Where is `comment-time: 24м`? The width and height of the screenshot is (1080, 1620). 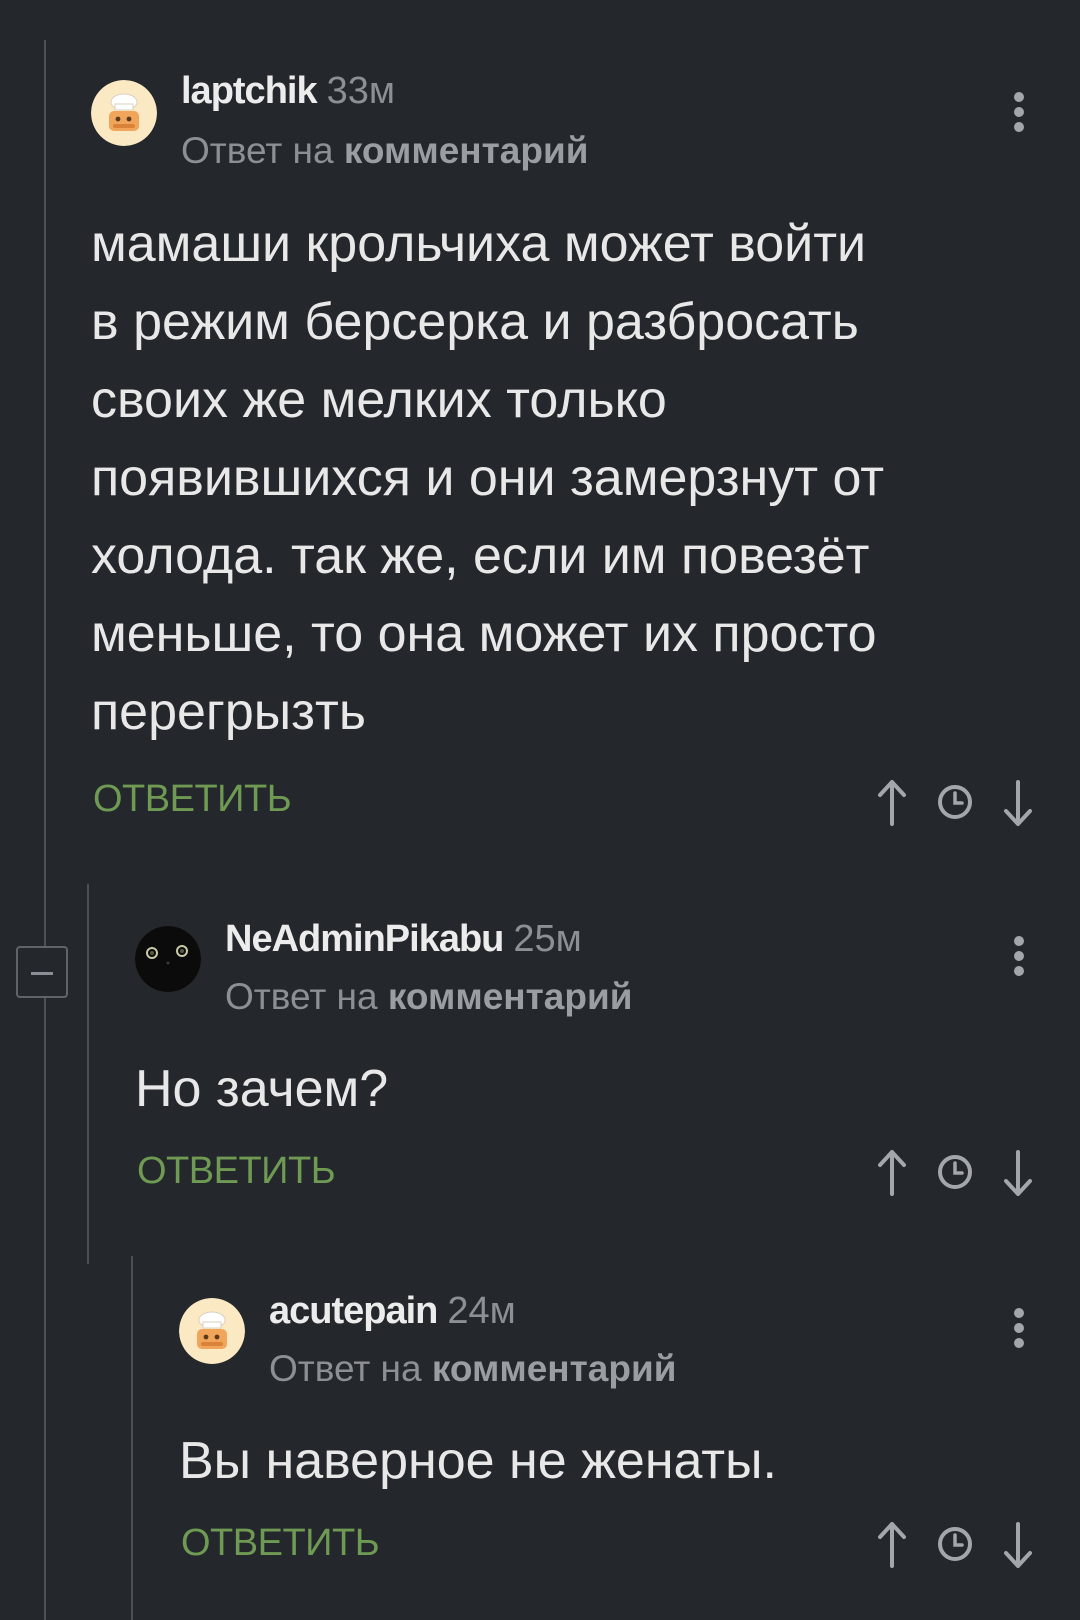 comment-time: 24м is located at coordinates (481, 1311).